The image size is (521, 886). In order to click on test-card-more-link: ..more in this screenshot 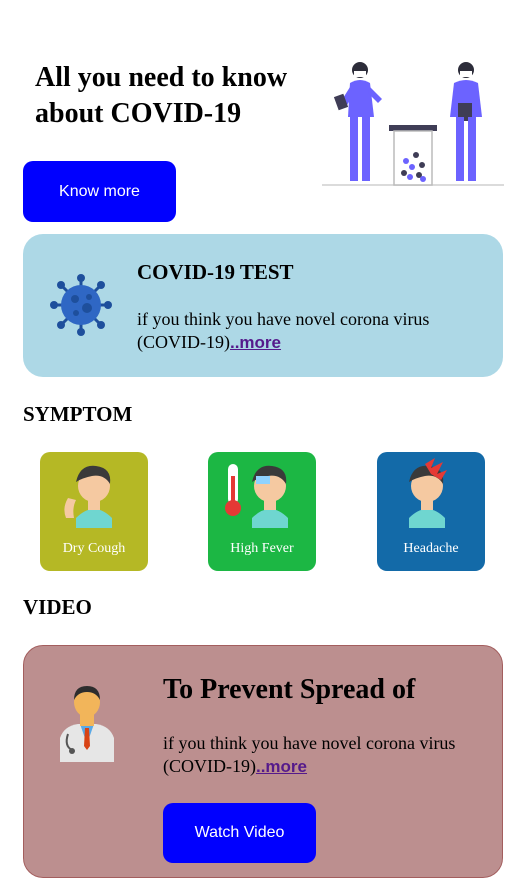, I will do `click(255, 342)`.